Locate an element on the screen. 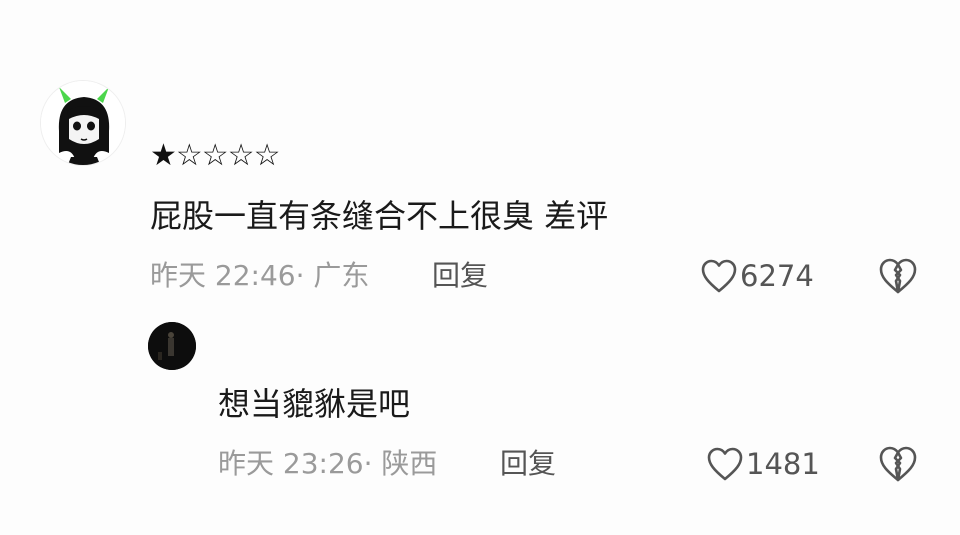 This screenshot has width=960, height=535. comment-text: 想当貔貅是吧 is located at coordinates (314, 404).